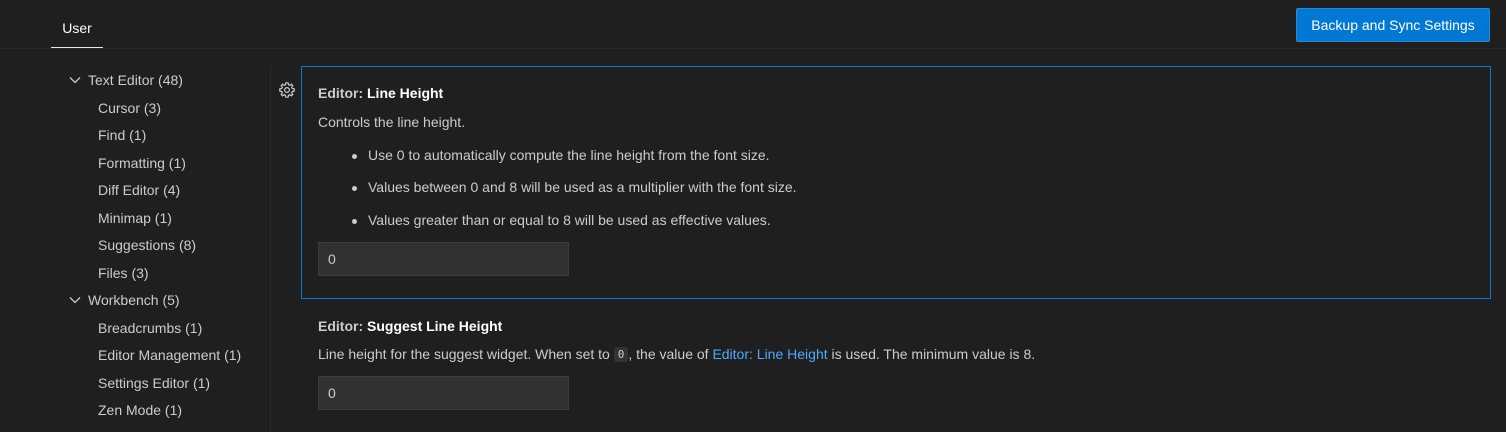  Describe the element at coordinates (270, 249) in the screenshot. I see `toc-divider` at that location.